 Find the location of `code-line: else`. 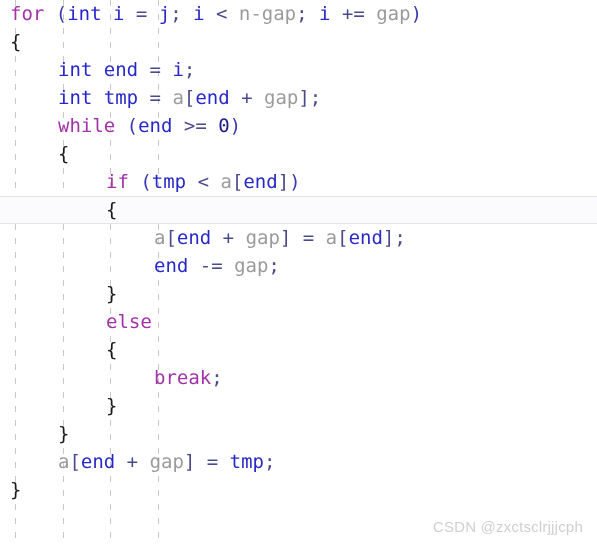

code-line: else is located at coordinates (298, 322).